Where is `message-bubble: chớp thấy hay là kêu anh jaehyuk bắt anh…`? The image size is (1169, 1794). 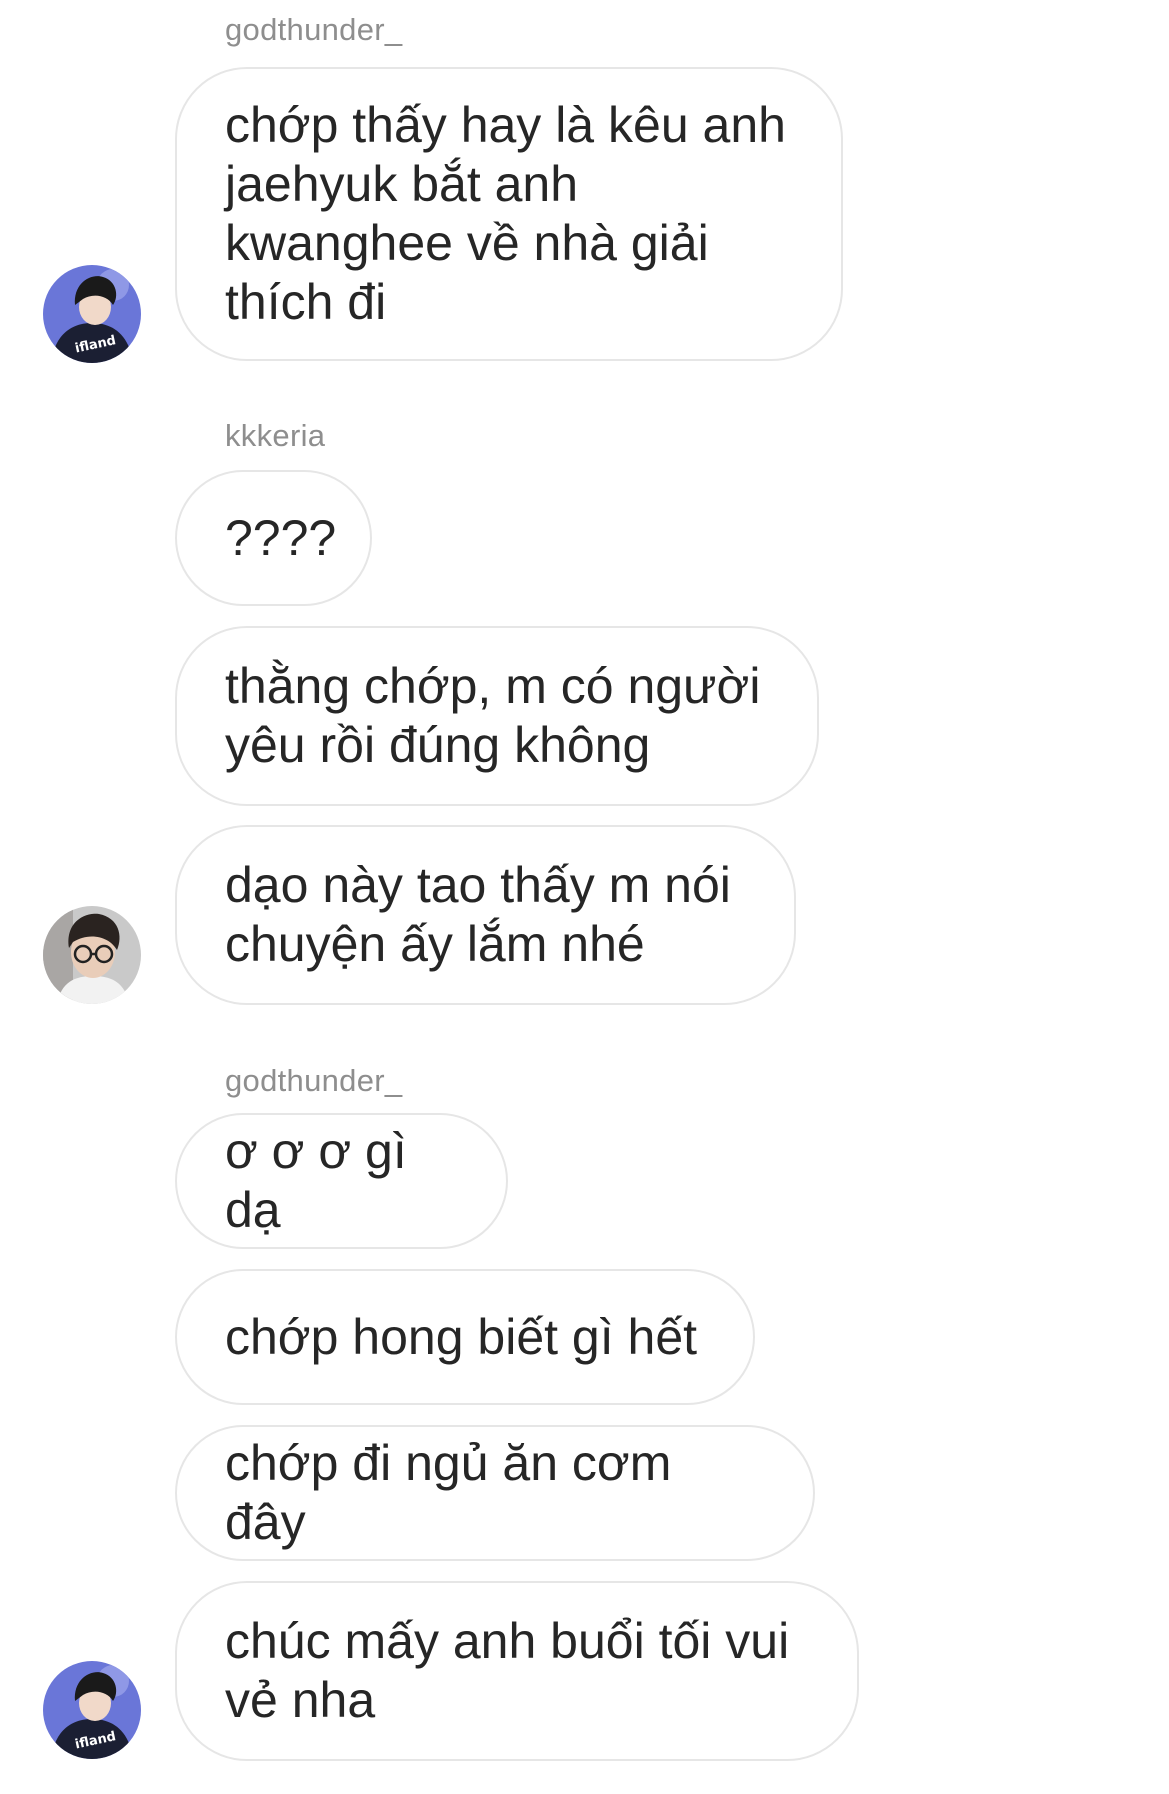 message-bubble: chớp thấy hay là kêu anh jaehyuk bắt anh… is located at coordinates (509, 214).